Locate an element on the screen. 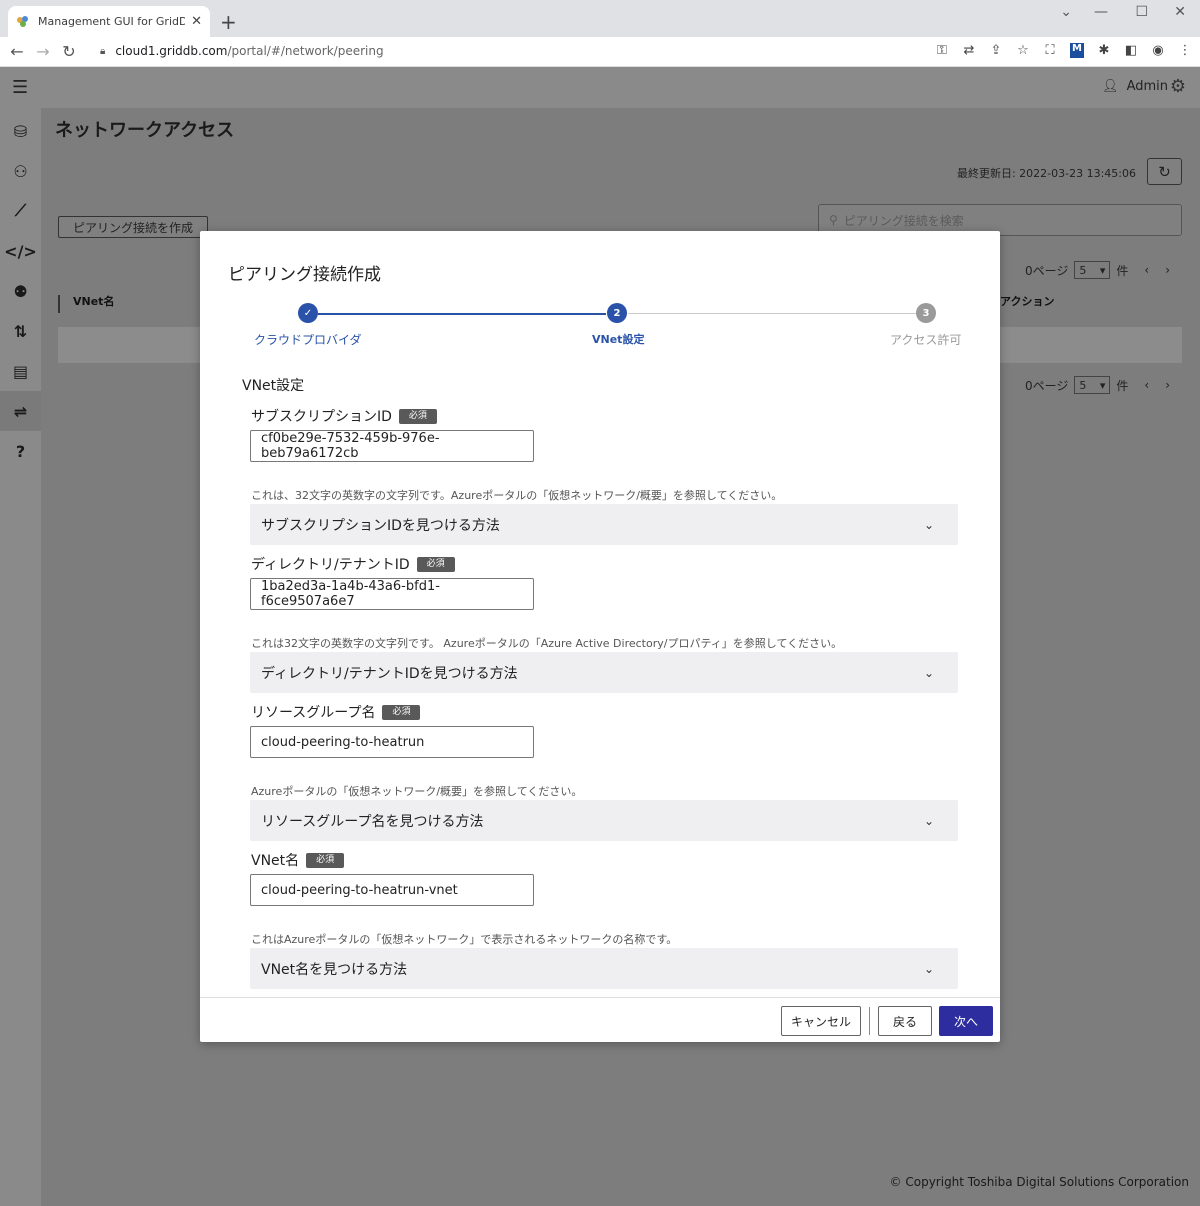 Image resolution: width=1200 pixels, height=1206 pixels. clipboard-icon: ▤ is located at coordinates (20, 371).